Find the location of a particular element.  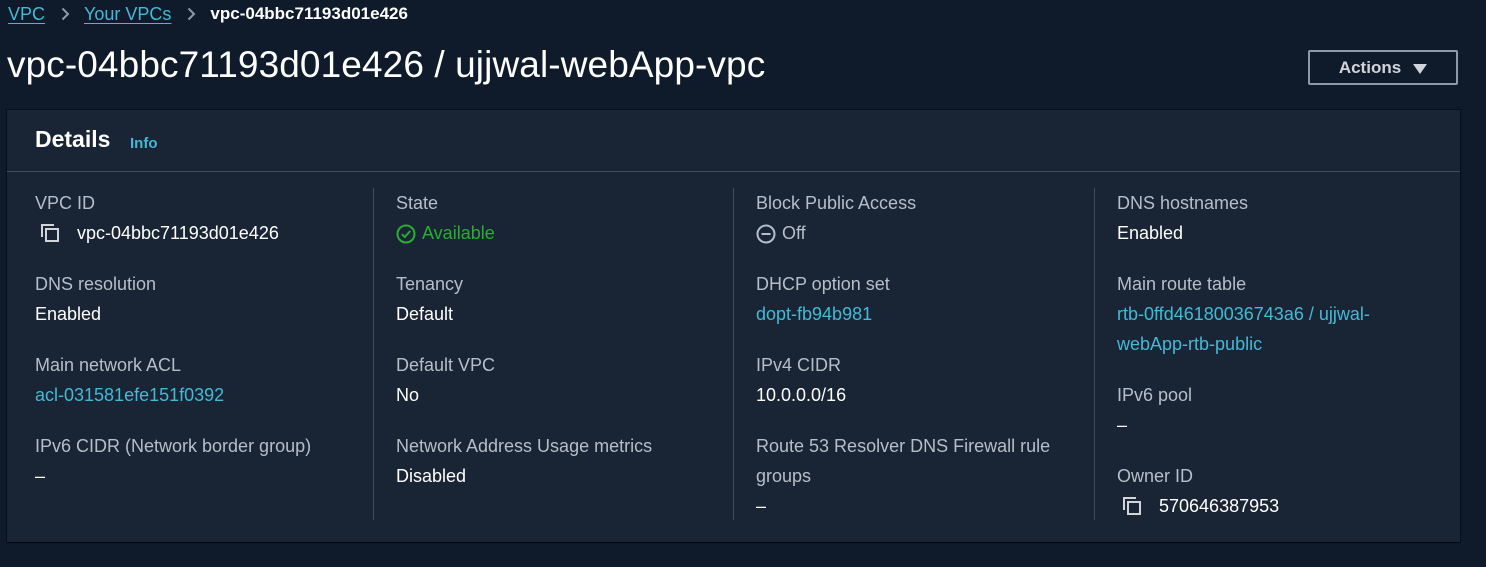

field-dhcp-option-set: DHCP option set dopt-fb94b981 is located at coordinates (823, 299).